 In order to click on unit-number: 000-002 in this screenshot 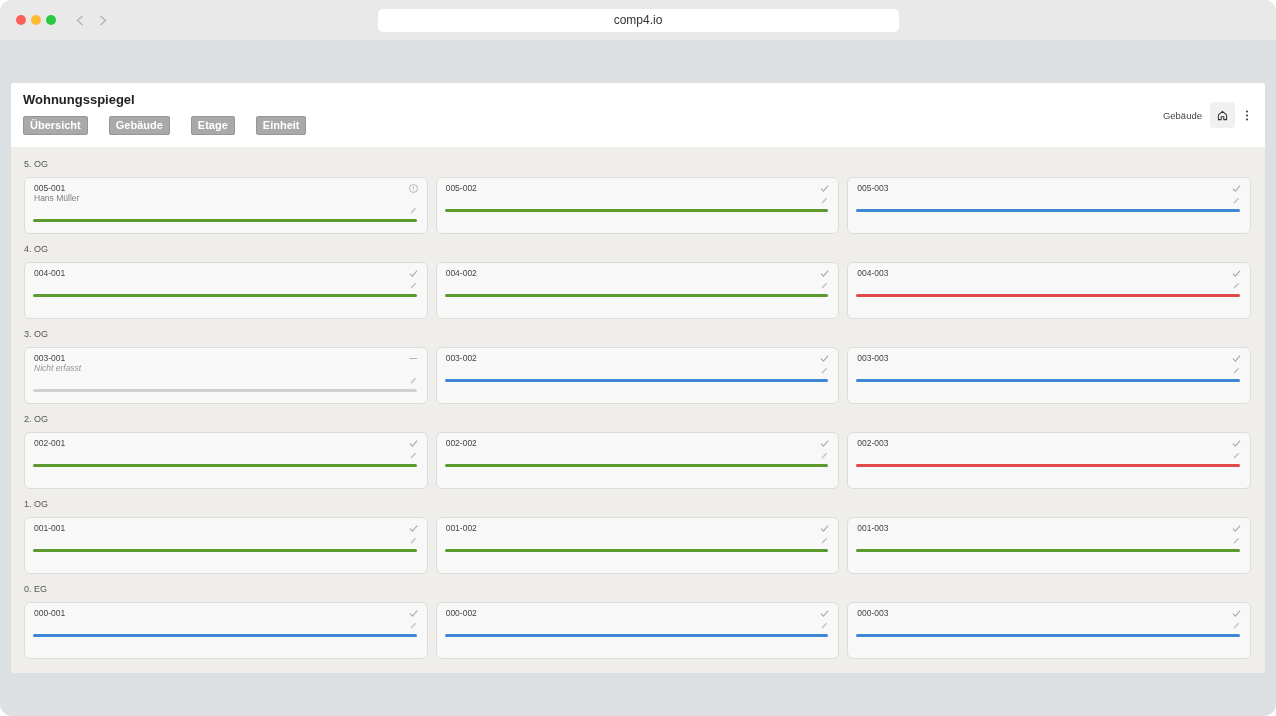, I will do `click(461, 613)`.